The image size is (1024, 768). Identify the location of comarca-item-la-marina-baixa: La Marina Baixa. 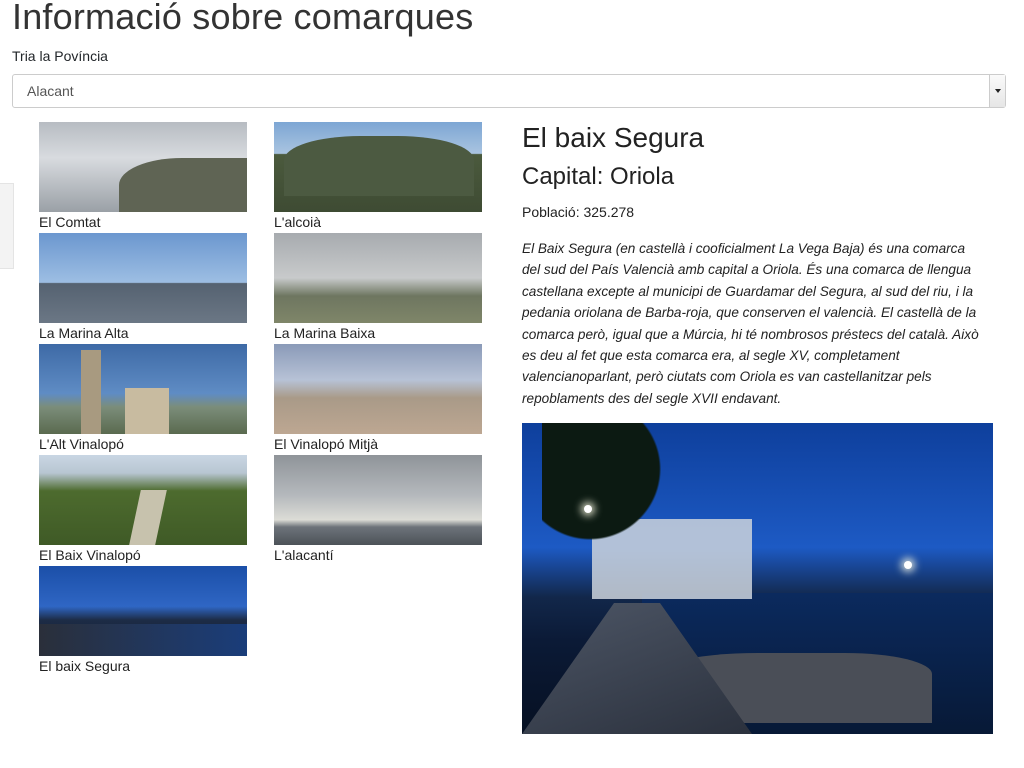
(378, 287).